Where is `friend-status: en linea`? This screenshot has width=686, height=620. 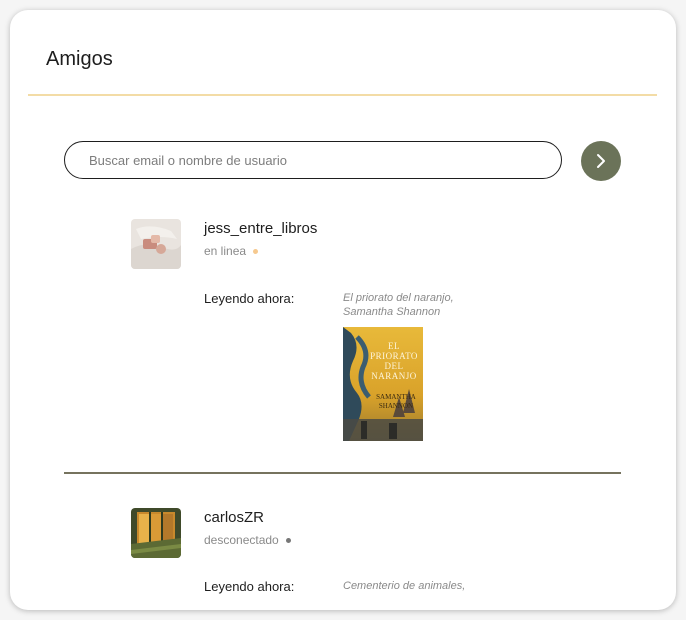
friend-status: en linea is located at coordinates (231, 251).